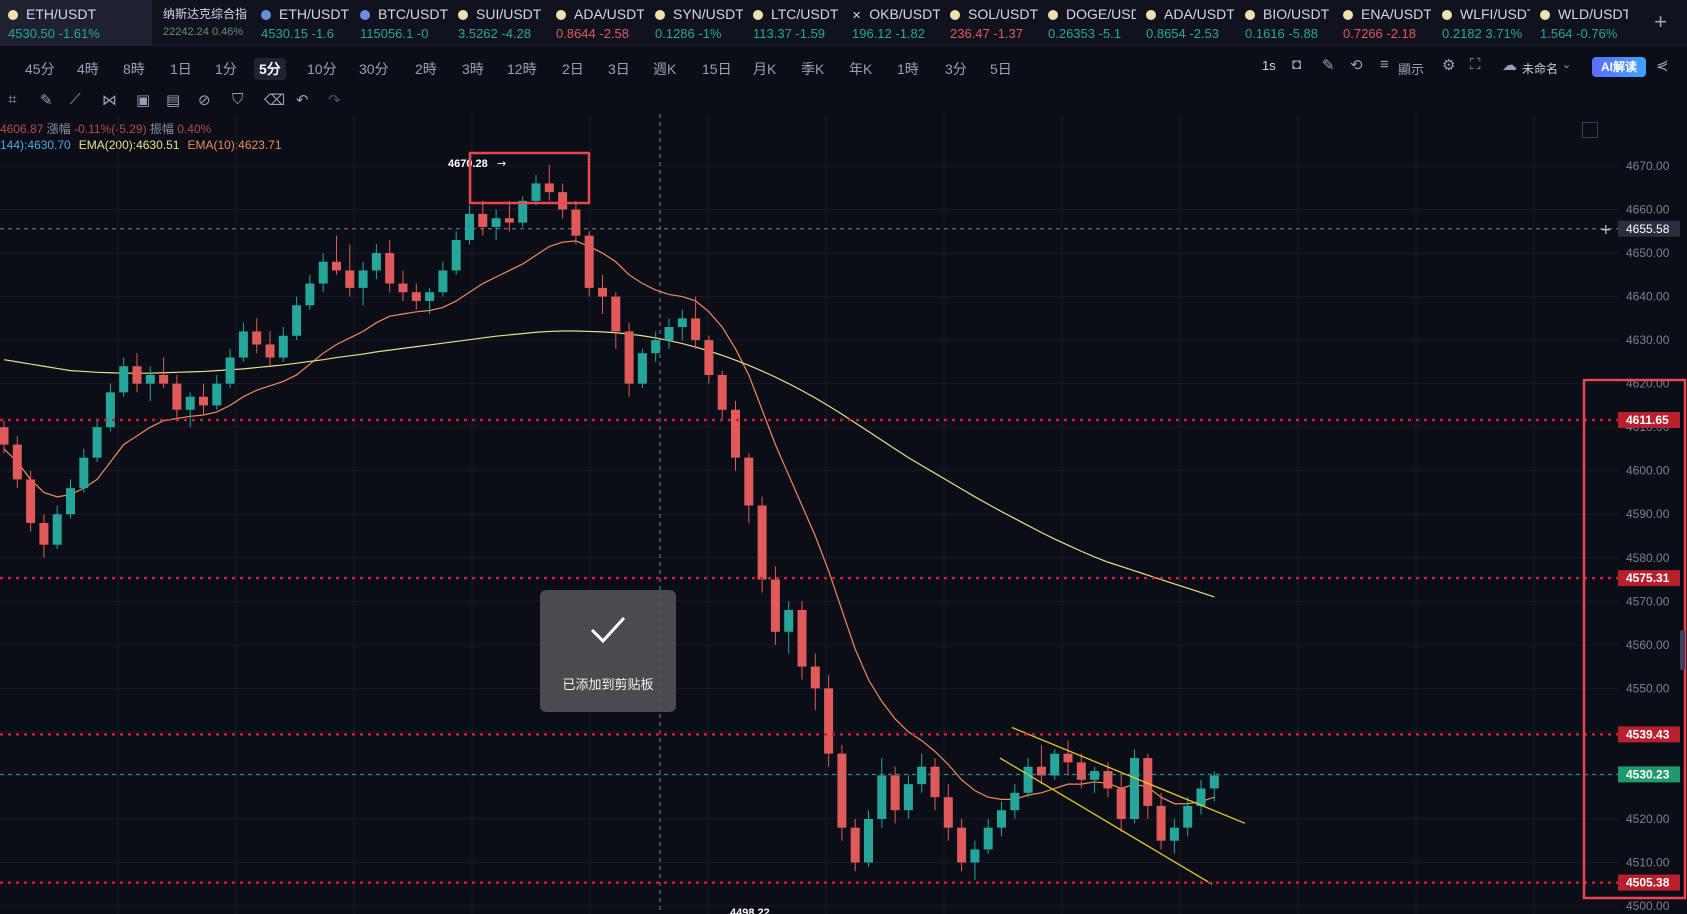 The width and height of the screenshot is (1687, 914). I want to click on y-axis-tick-label: 4670.00, so click(1648, 166).